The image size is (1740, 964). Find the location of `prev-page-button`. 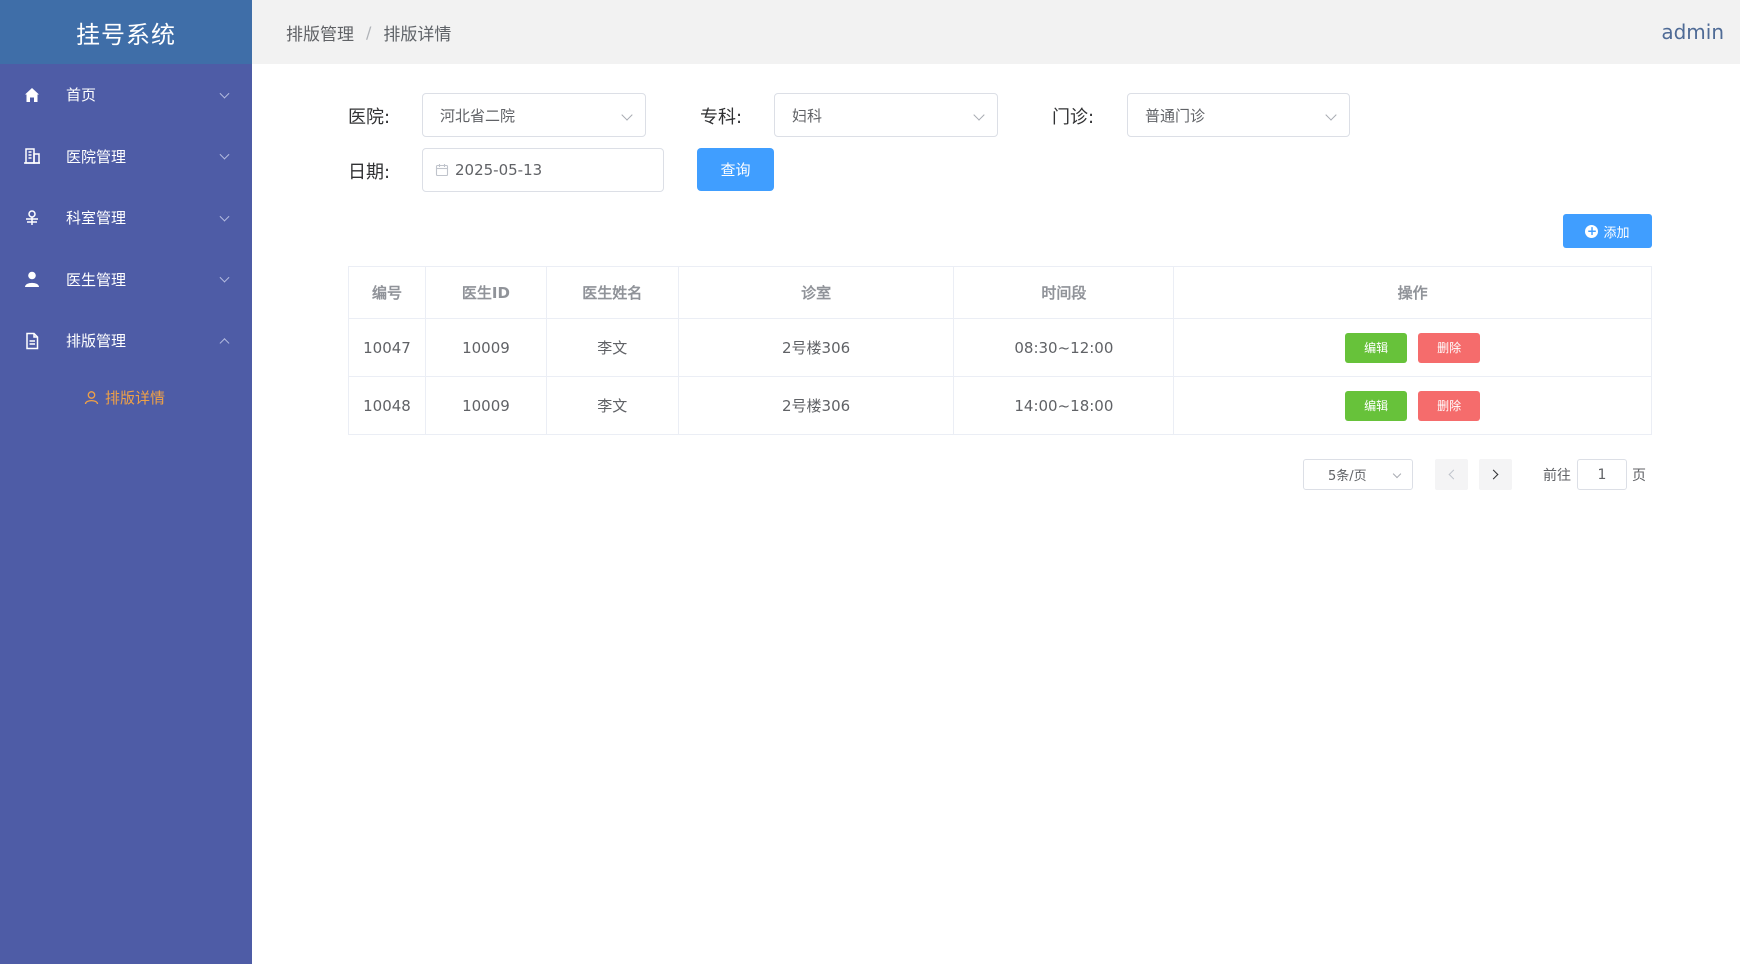

prev-page-button is located at coordinates (1451, 474).